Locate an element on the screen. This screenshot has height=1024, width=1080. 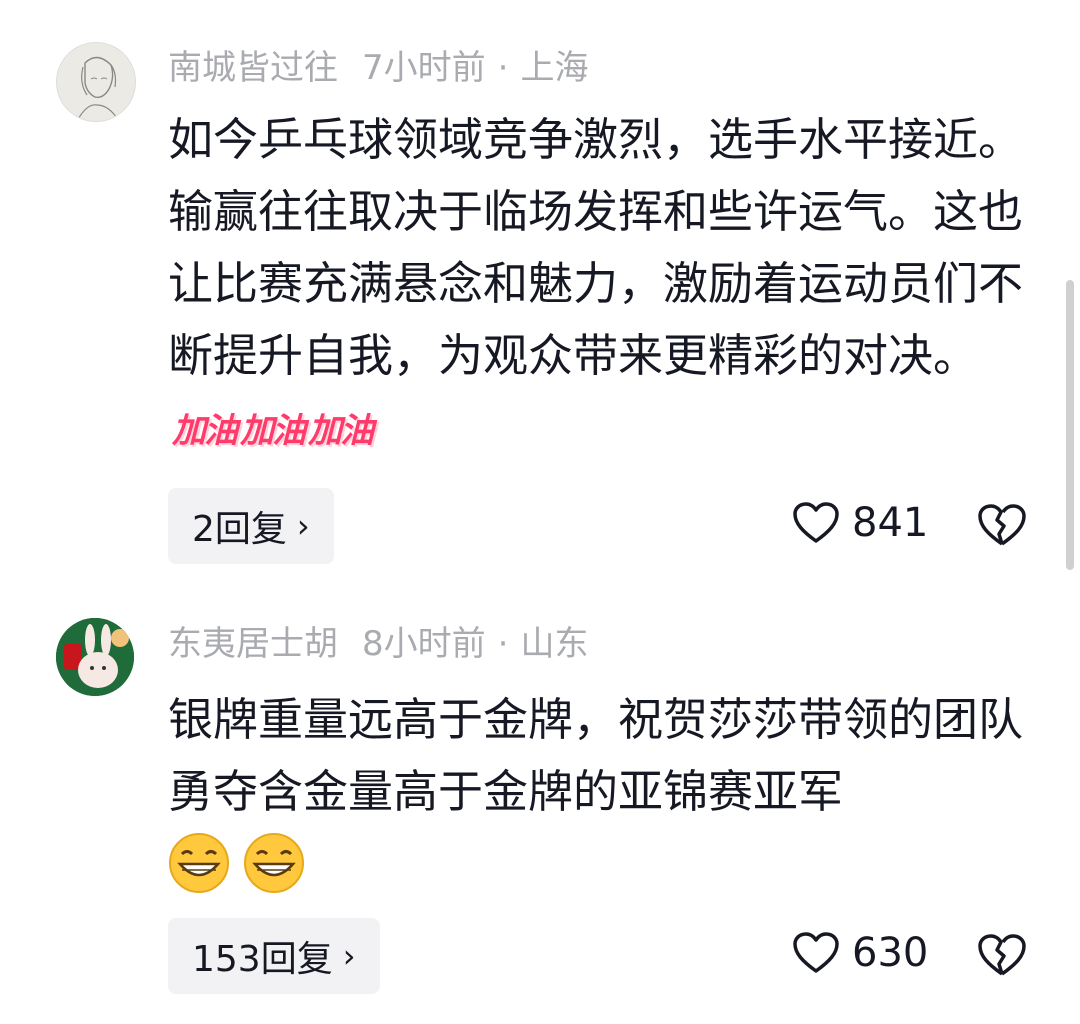
comment-meta: 东夷居士胡 8小时前 · 山东 is located at coordinates (378, 644).